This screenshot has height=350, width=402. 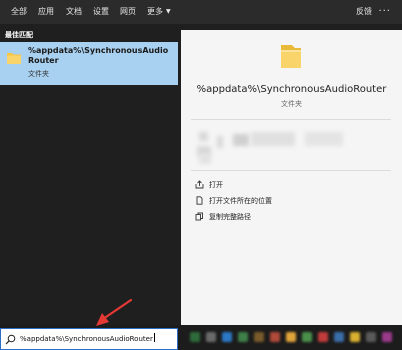 I want to click on tab-apps: 应用, so click(x=46, y=12).